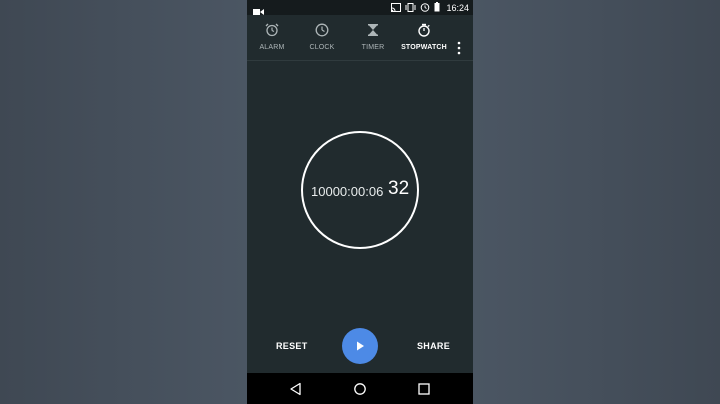 Image resolution: width=720 pixels, height=404 pixels. I want to click on tab-stopwatch: STOPWATCH, so click(424, 37).